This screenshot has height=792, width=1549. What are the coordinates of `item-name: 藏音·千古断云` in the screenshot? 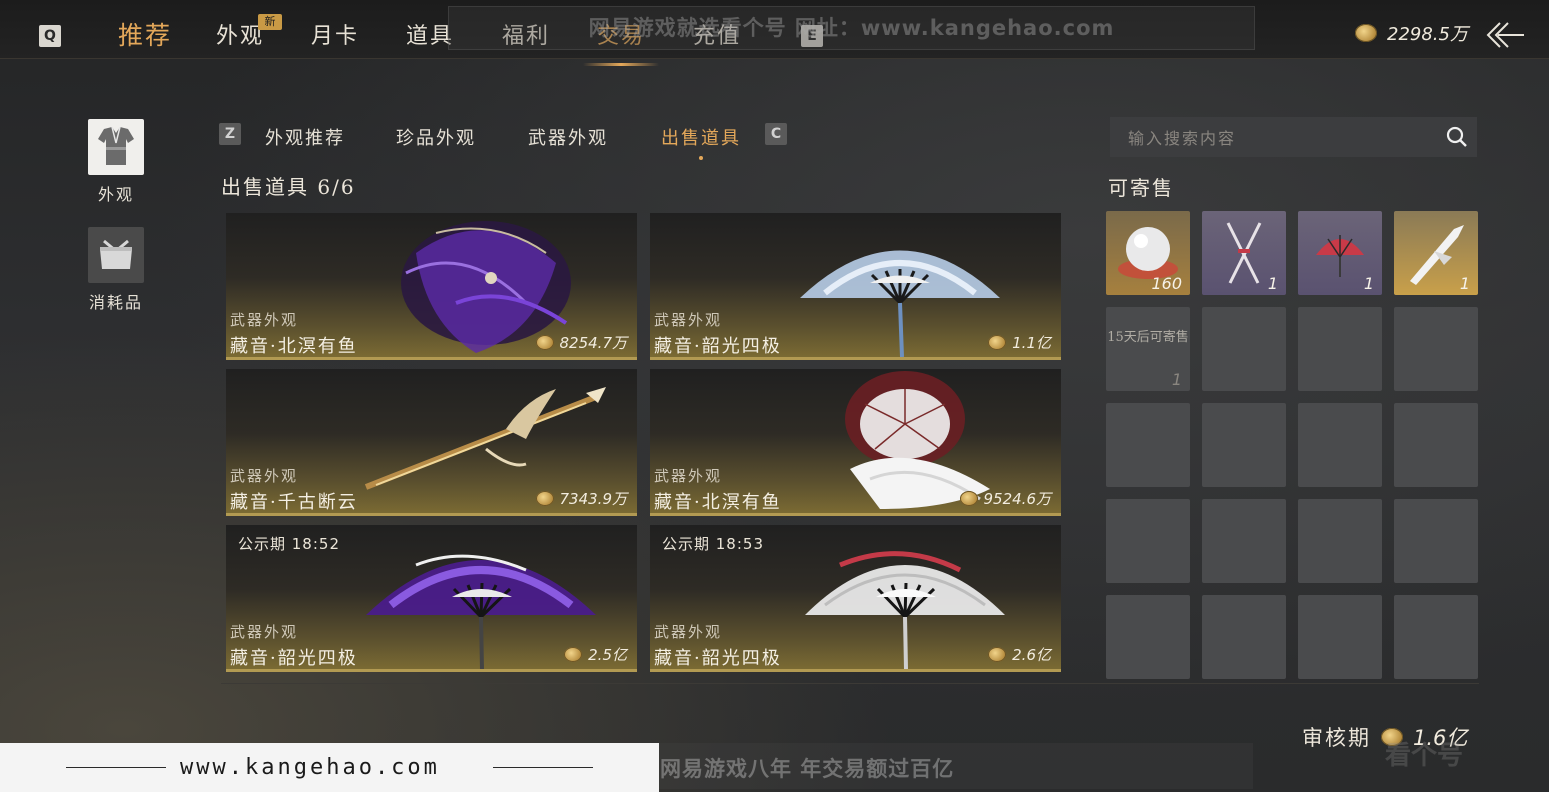 It's located at (294, 502).